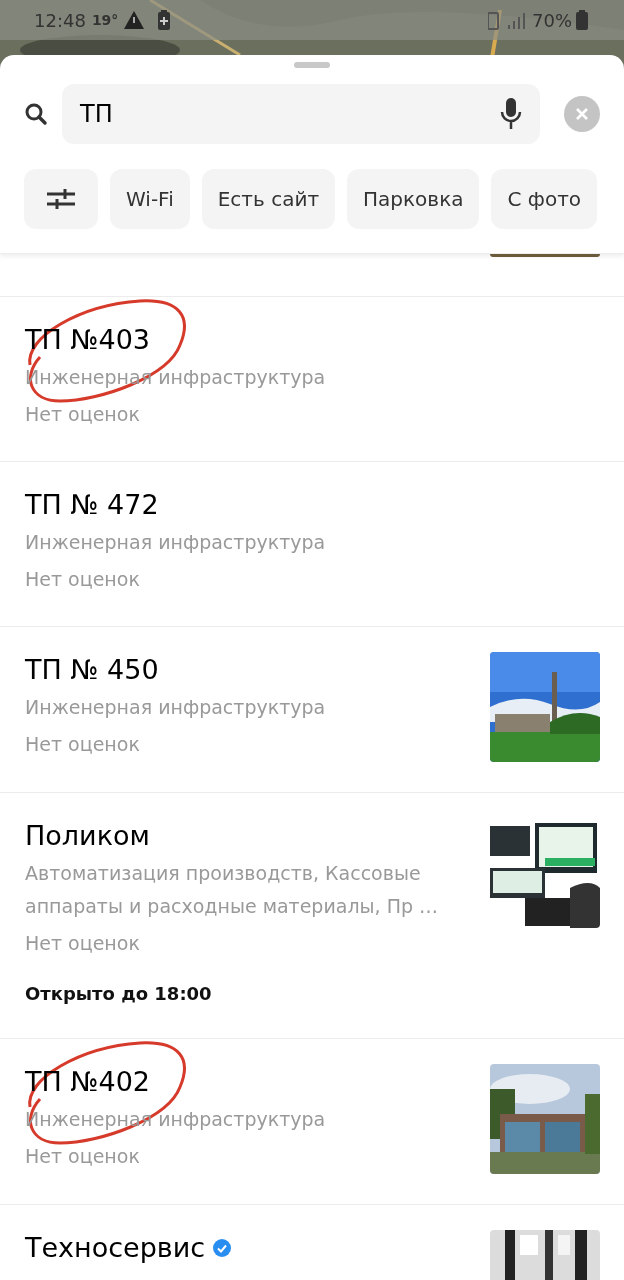  I want to click on status-temperature: 19°, so click(105, 20).